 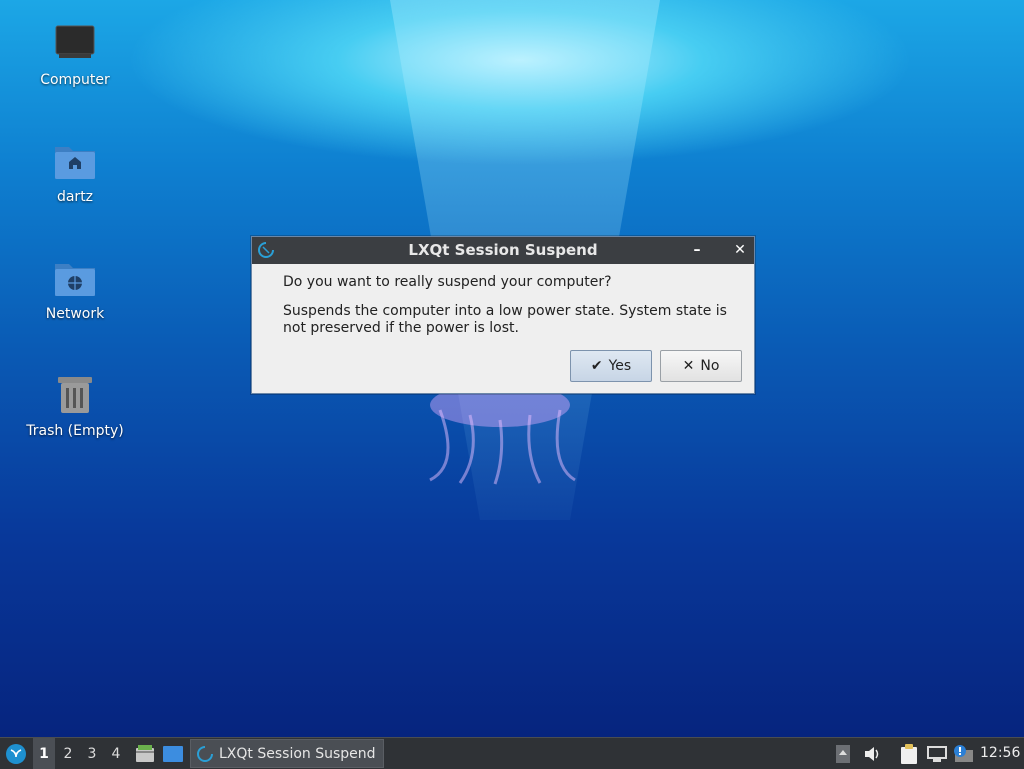 I want to click on tray-expand-button, so click(x=843, y=753).